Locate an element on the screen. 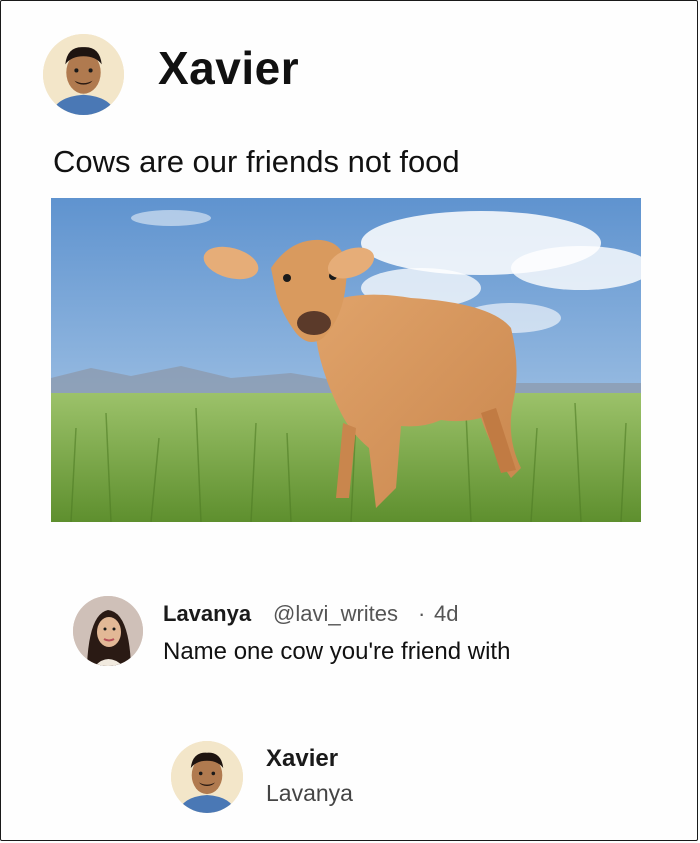 The image size is (700, 843). xavier-avatar is located at coordinates (83, 74).